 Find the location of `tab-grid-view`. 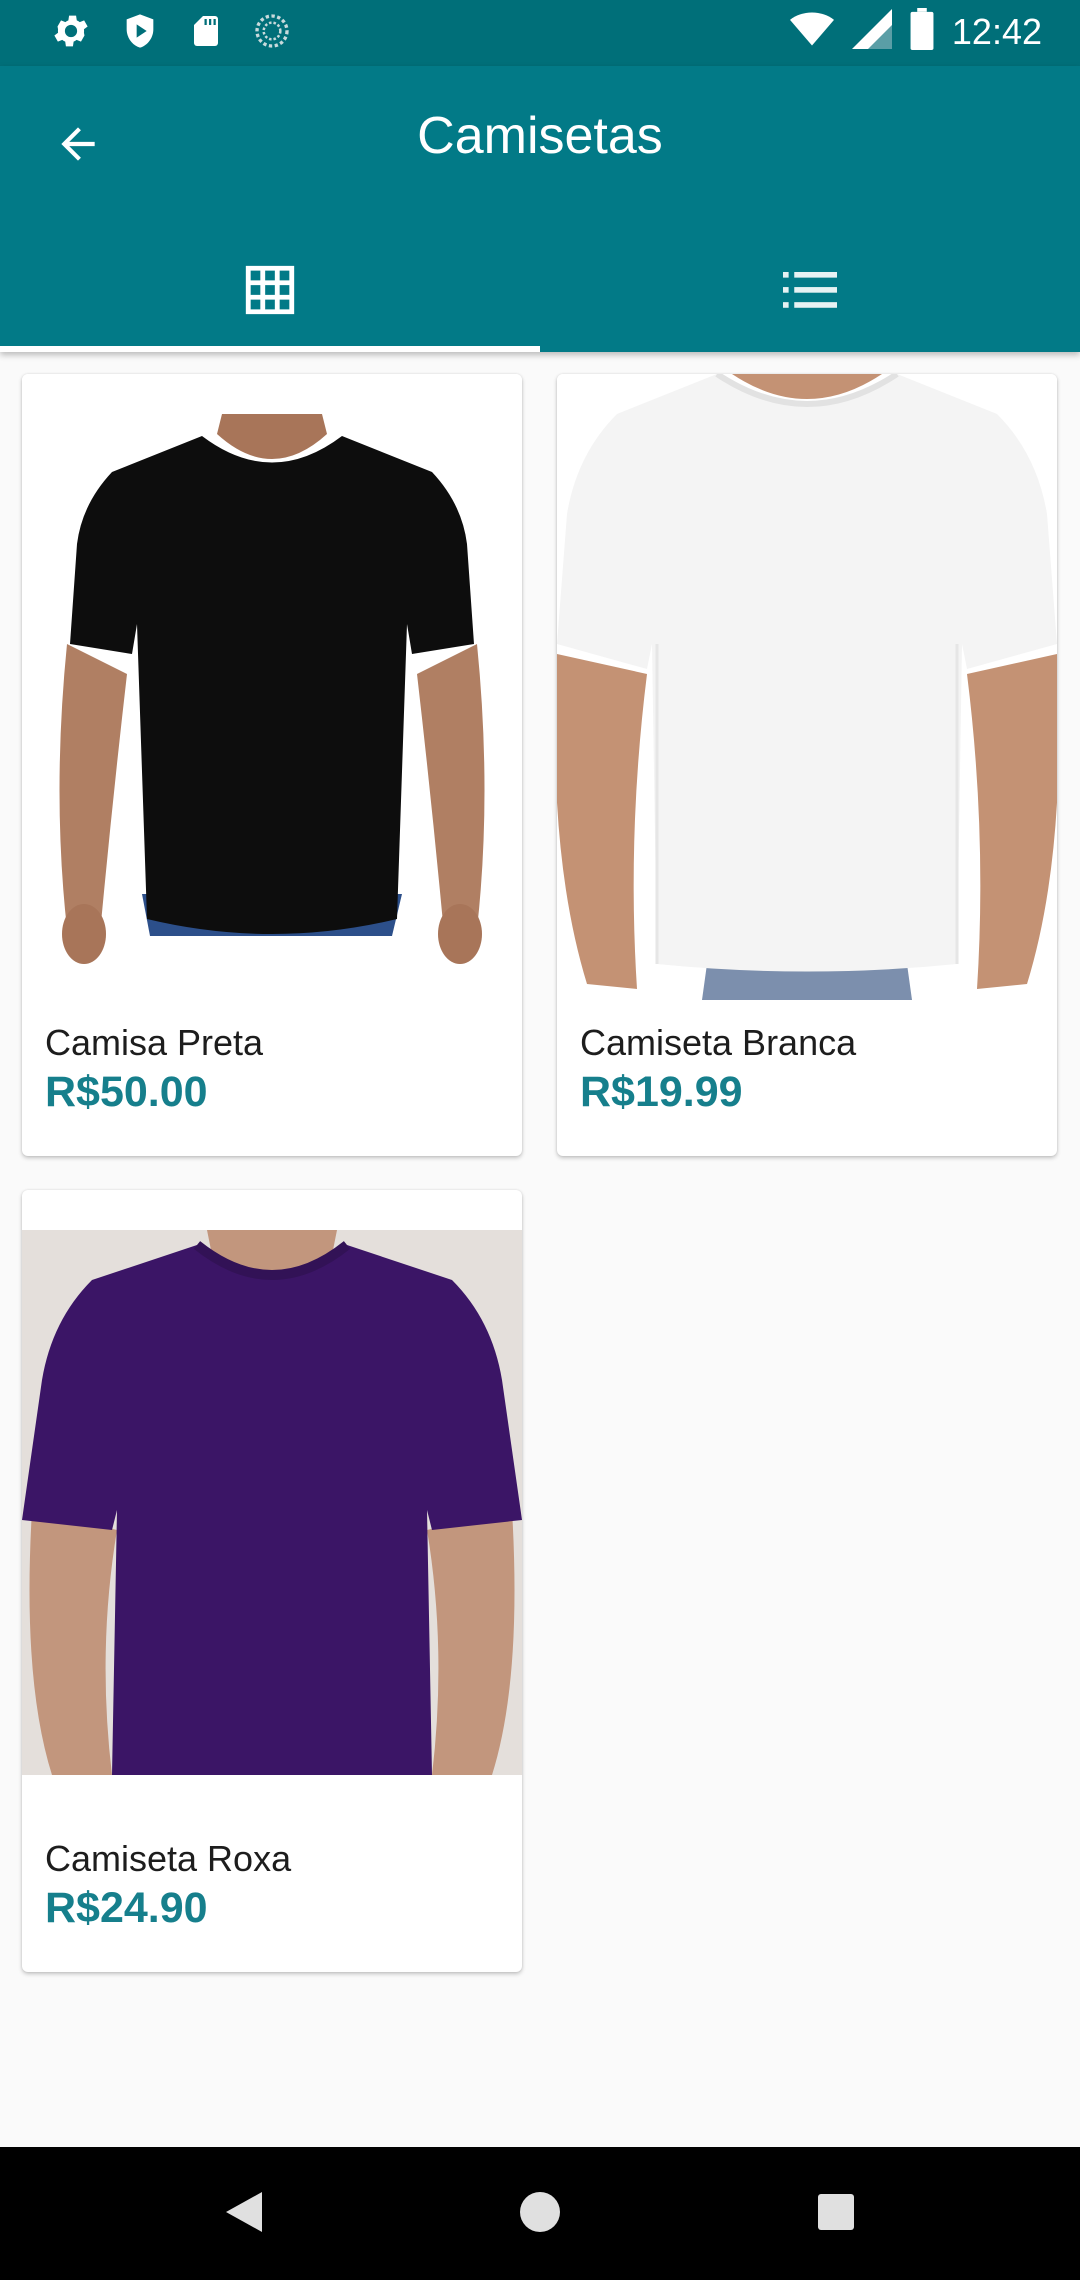

tab-grid-view is located at coordinates (270, 292).